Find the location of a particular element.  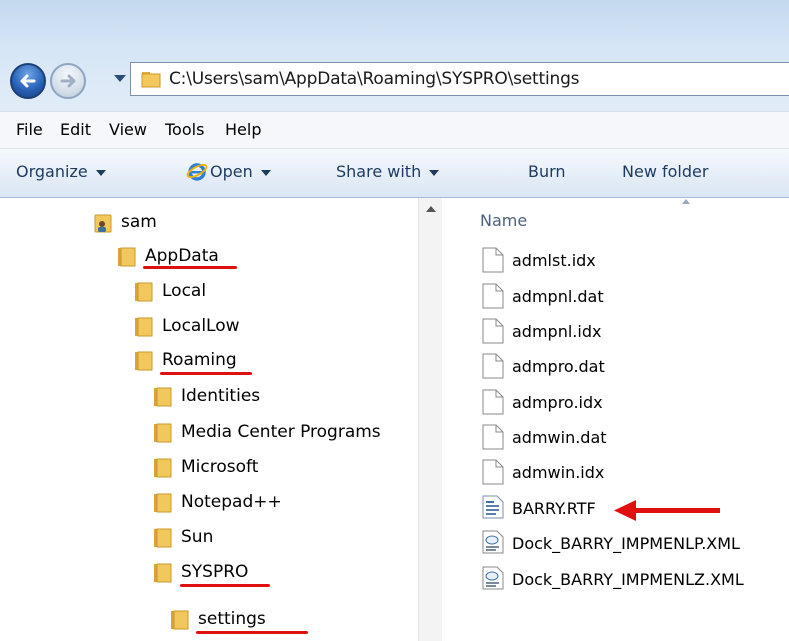

internet-explorer-icon is located at coordinates (197, 172).